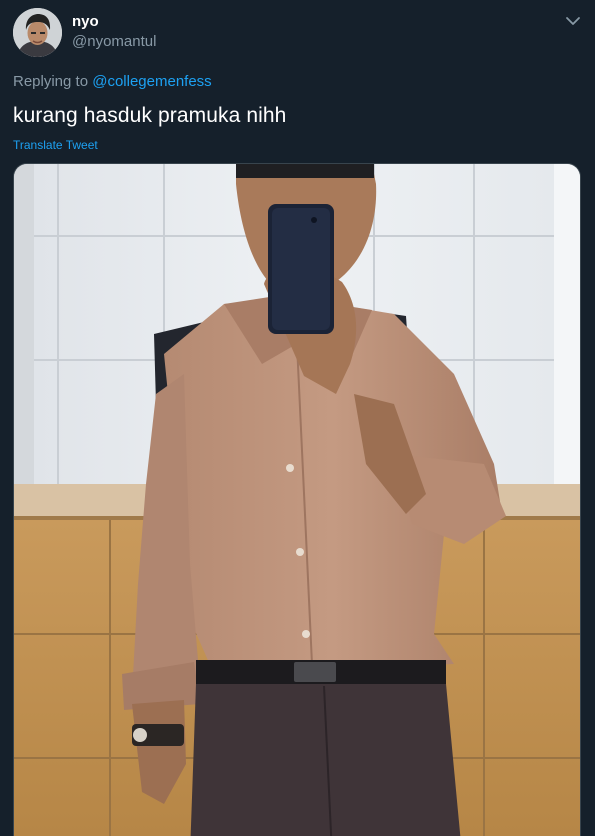  Describe the element at coordinates (573, 21) in the screenshot. I see `chevron-down-icon` at that location.